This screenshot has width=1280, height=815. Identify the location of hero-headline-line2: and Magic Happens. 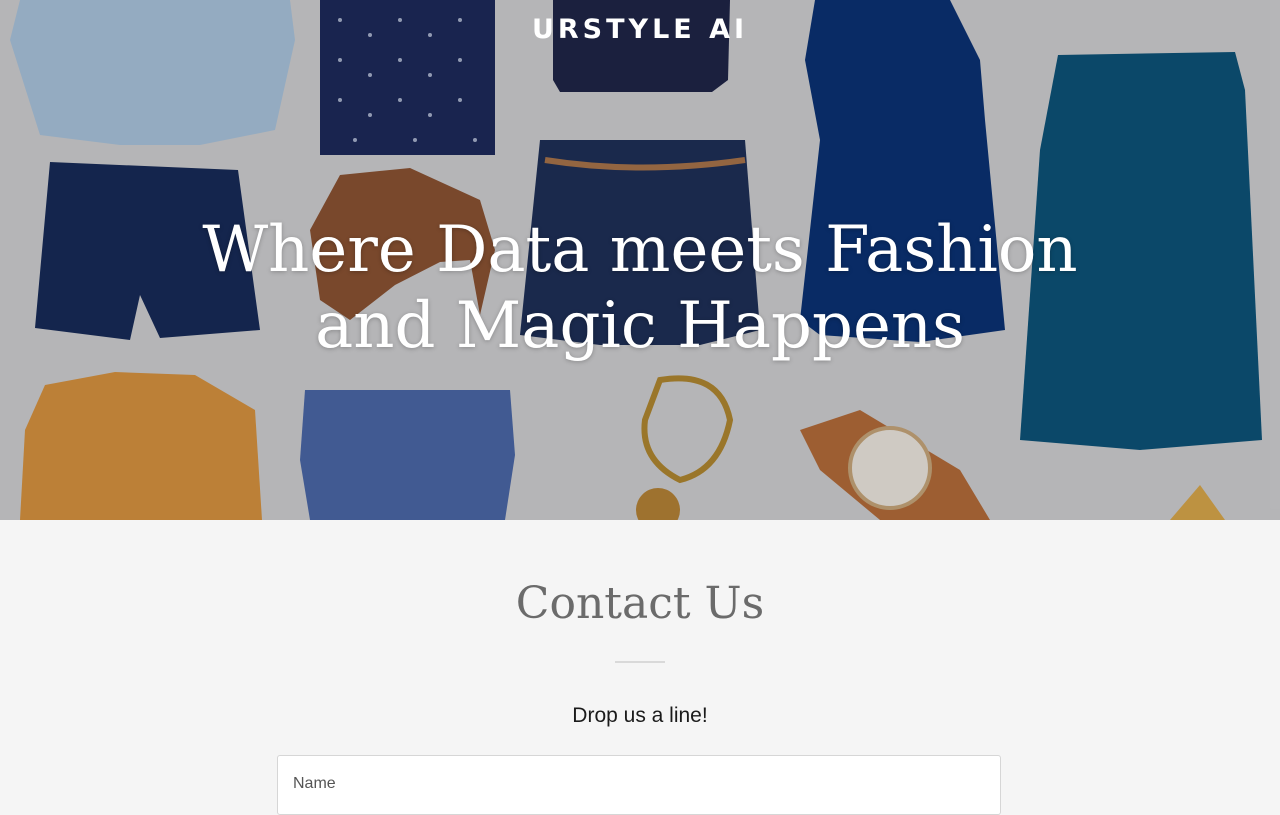
(640, 326).